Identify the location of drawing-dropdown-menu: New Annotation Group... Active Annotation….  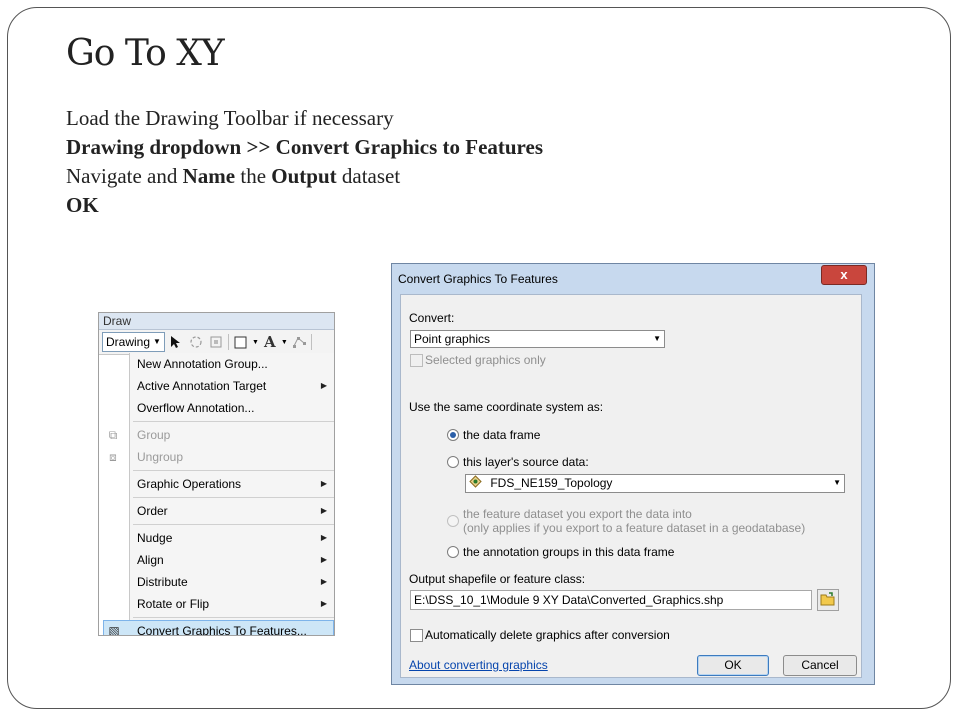
(218, 494).